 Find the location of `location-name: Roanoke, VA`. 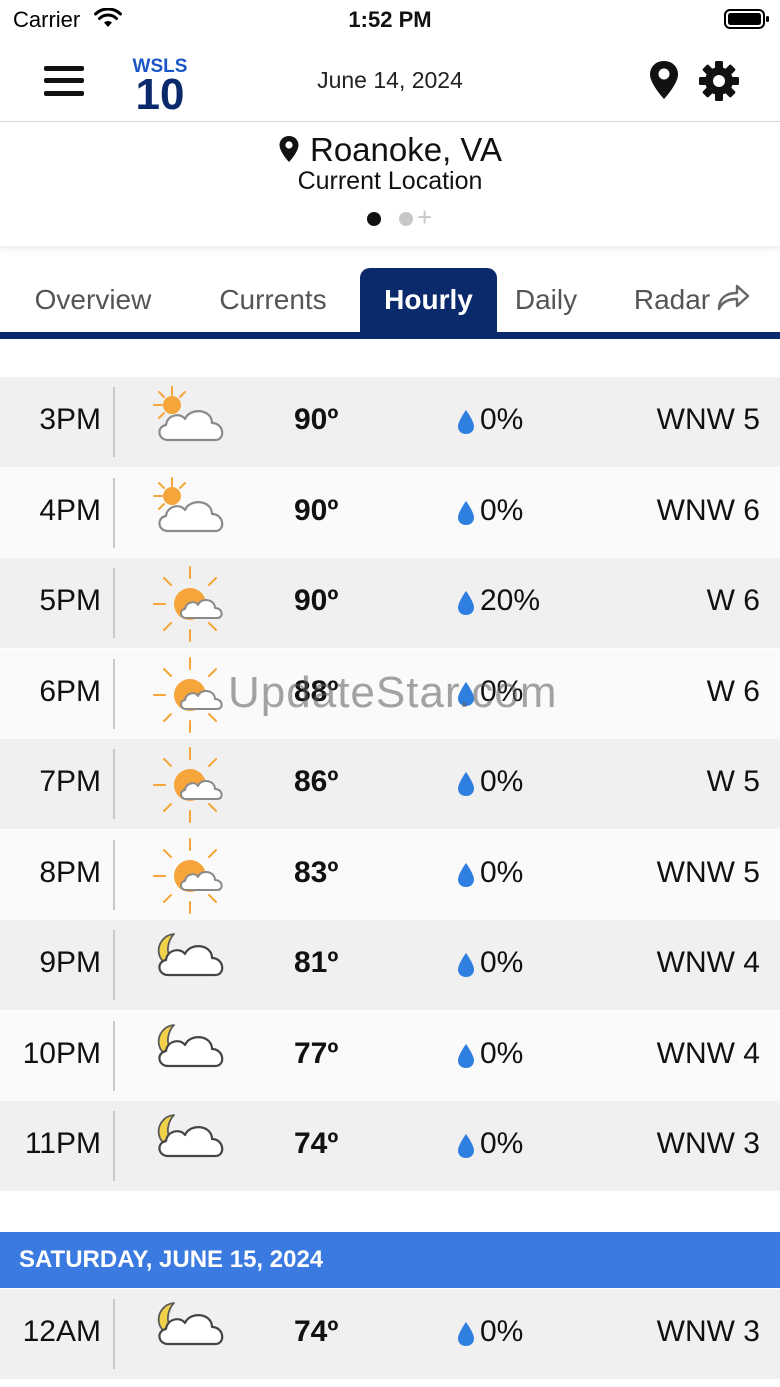

location-name: Roanoke, VA is located at coordinates (405, 149).